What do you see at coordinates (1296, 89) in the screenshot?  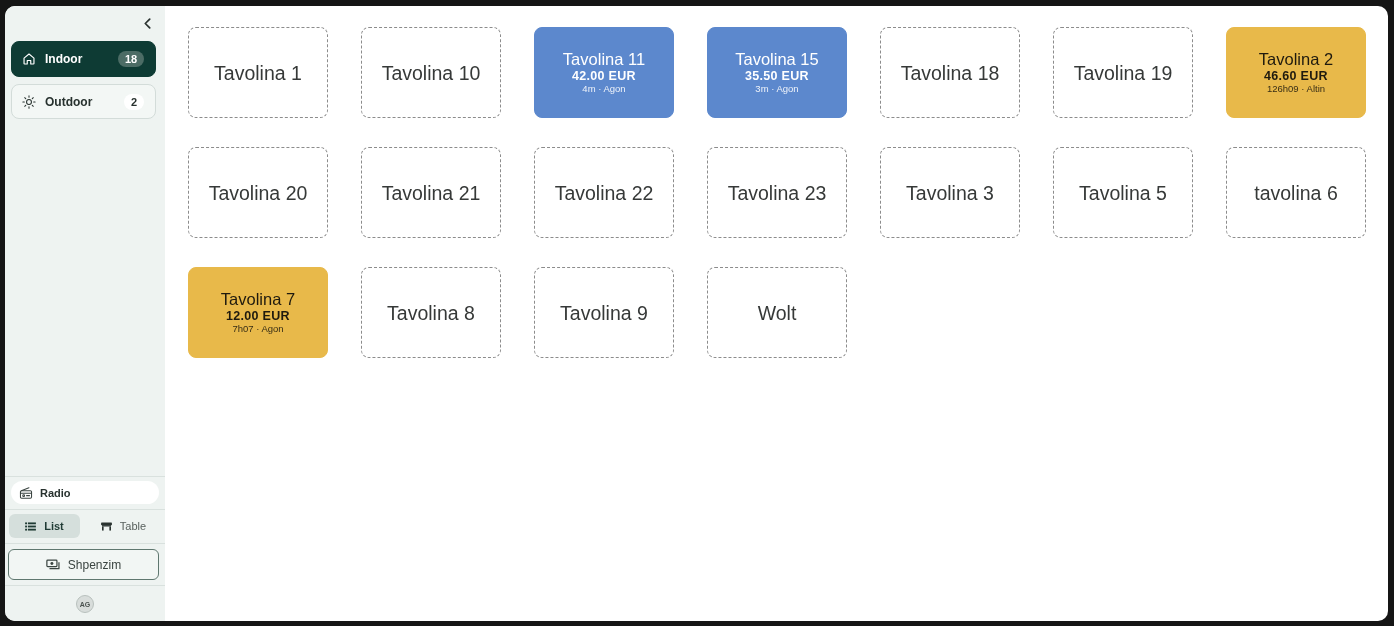 I see `order-info: 126h09 · Altin` at bounding box center [1296, 89].